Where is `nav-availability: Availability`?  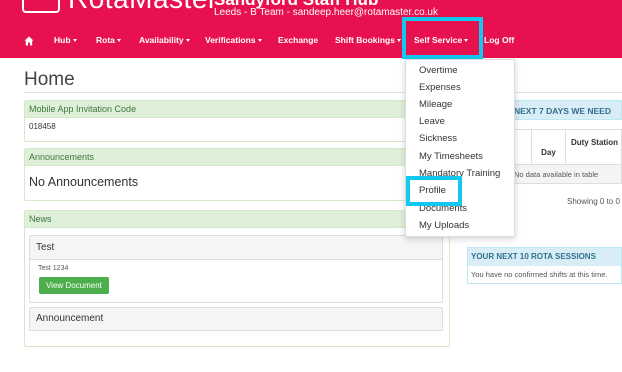
nav-availability: Availability is located at coordinates (164, 40).